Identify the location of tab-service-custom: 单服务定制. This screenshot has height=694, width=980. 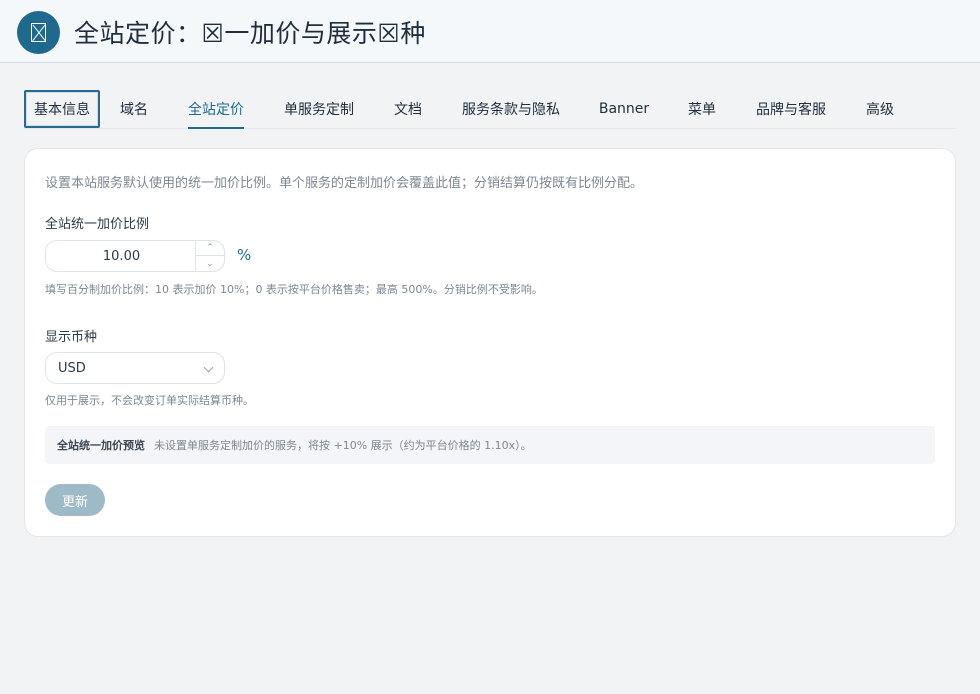
(319, 109).